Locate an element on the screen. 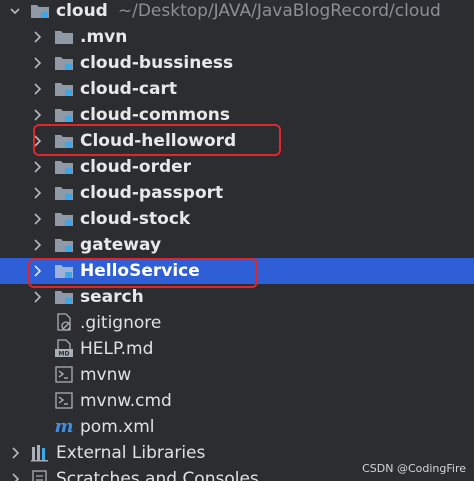 The image size is (474, 481). tree-item-label: cloud-stock is located at coordinates (135, 219).